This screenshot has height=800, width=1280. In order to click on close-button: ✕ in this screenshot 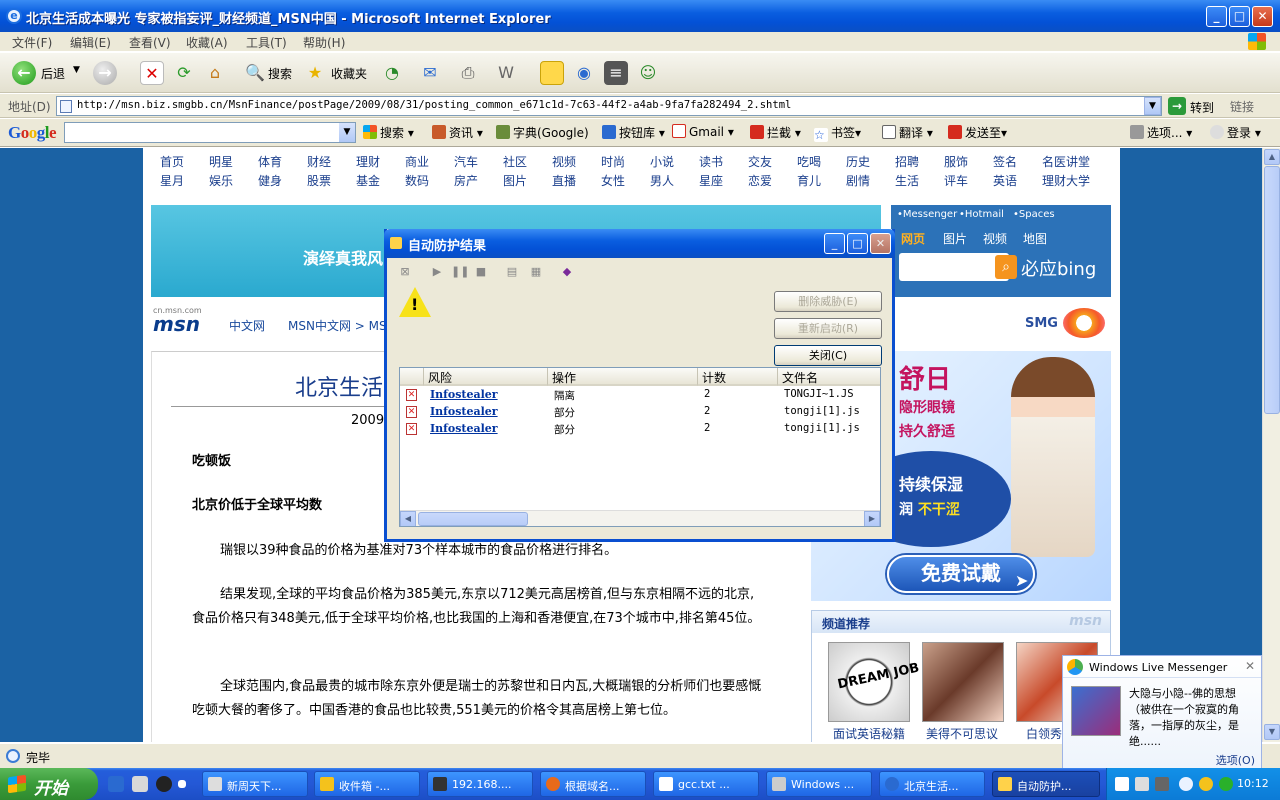, I will do `click(1262, 16)`.